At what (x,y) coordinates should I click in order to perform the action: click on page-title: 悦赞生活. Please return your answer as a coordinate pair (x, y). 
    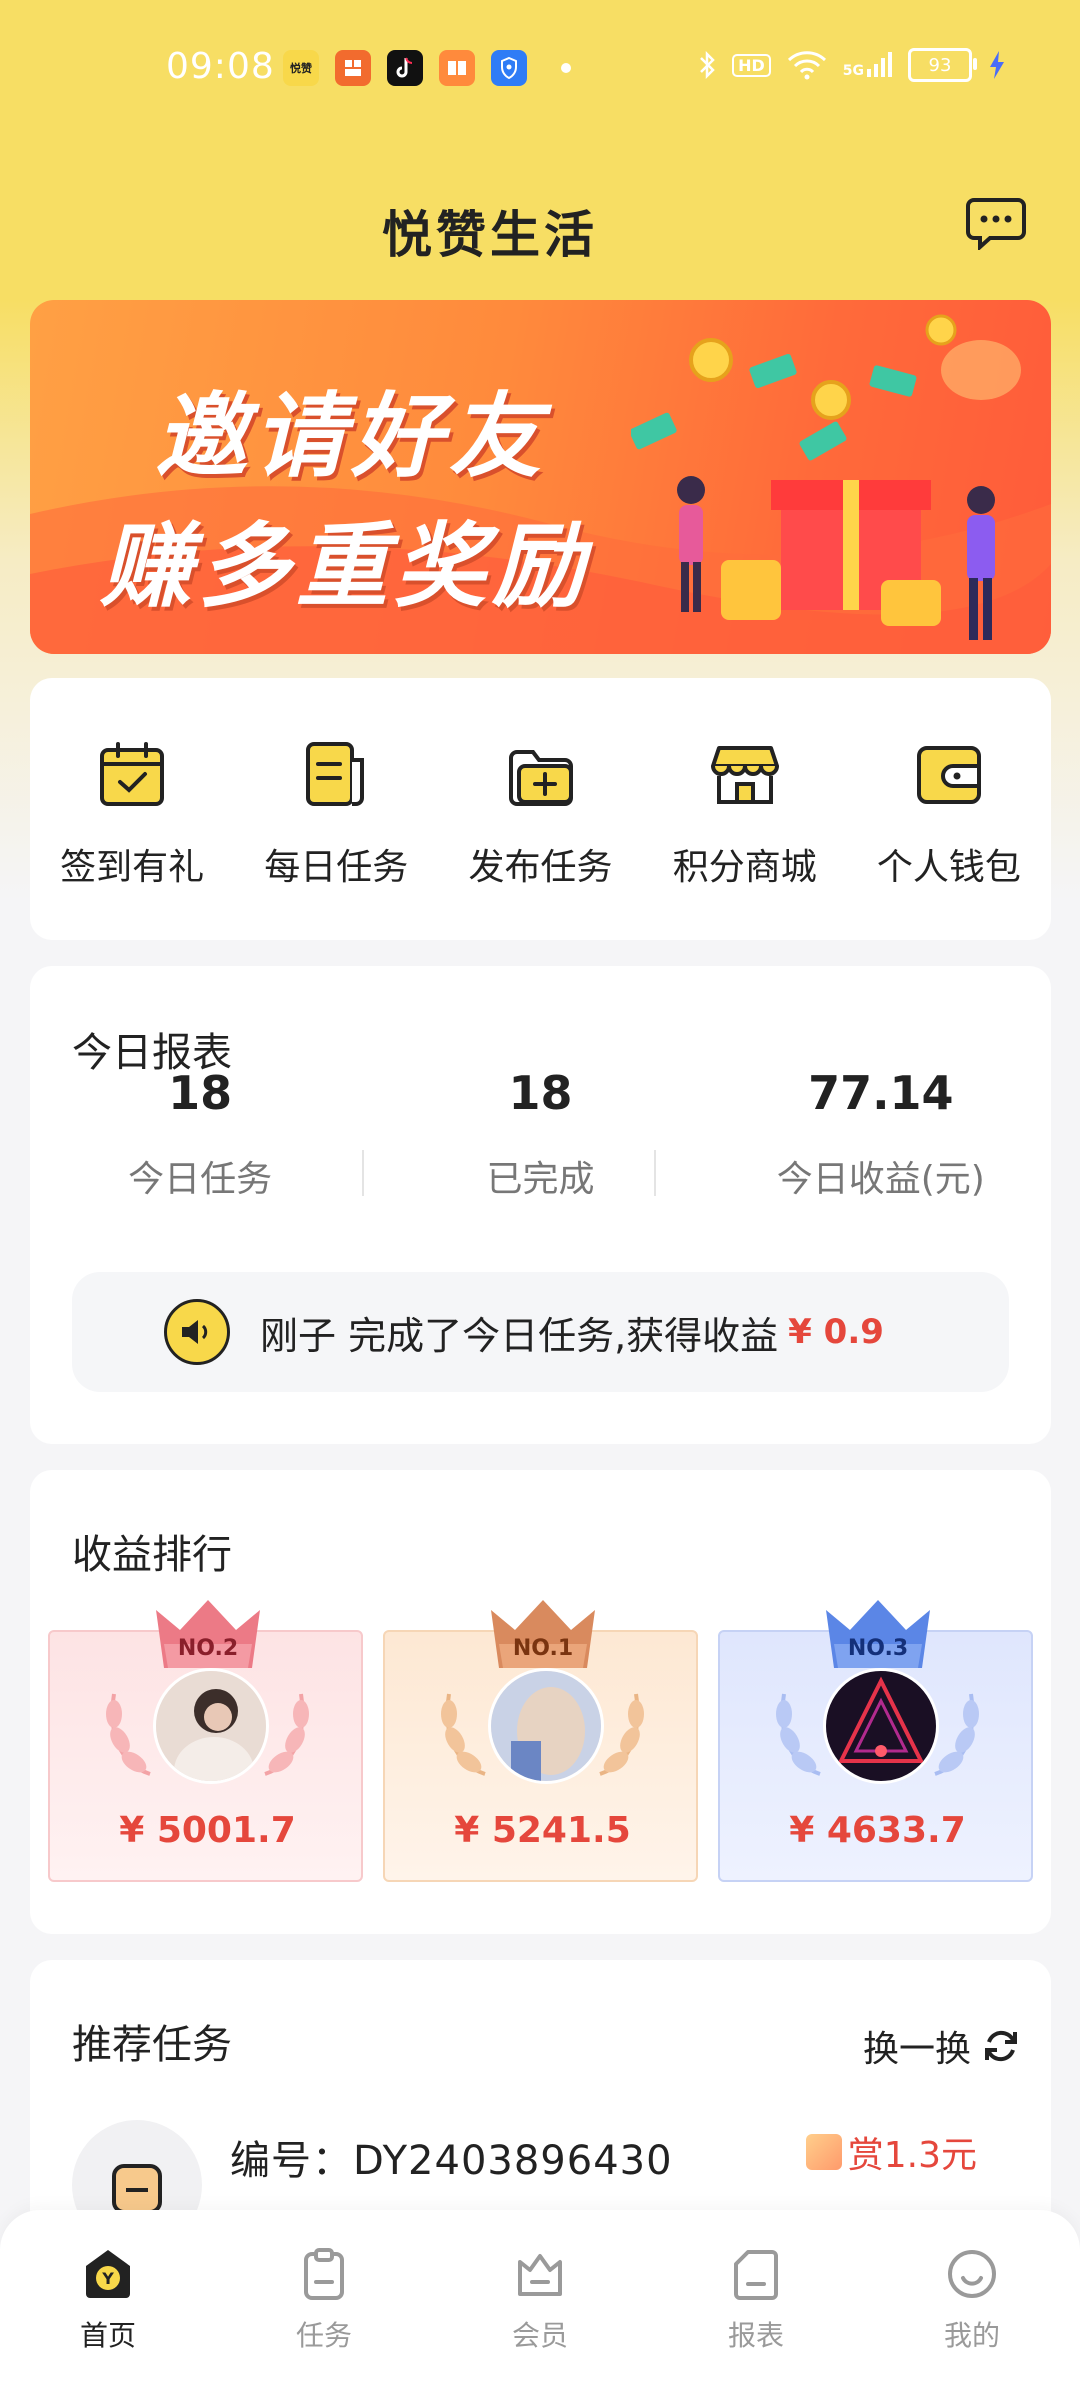
    Looking at the image, I should click on (490, 235).